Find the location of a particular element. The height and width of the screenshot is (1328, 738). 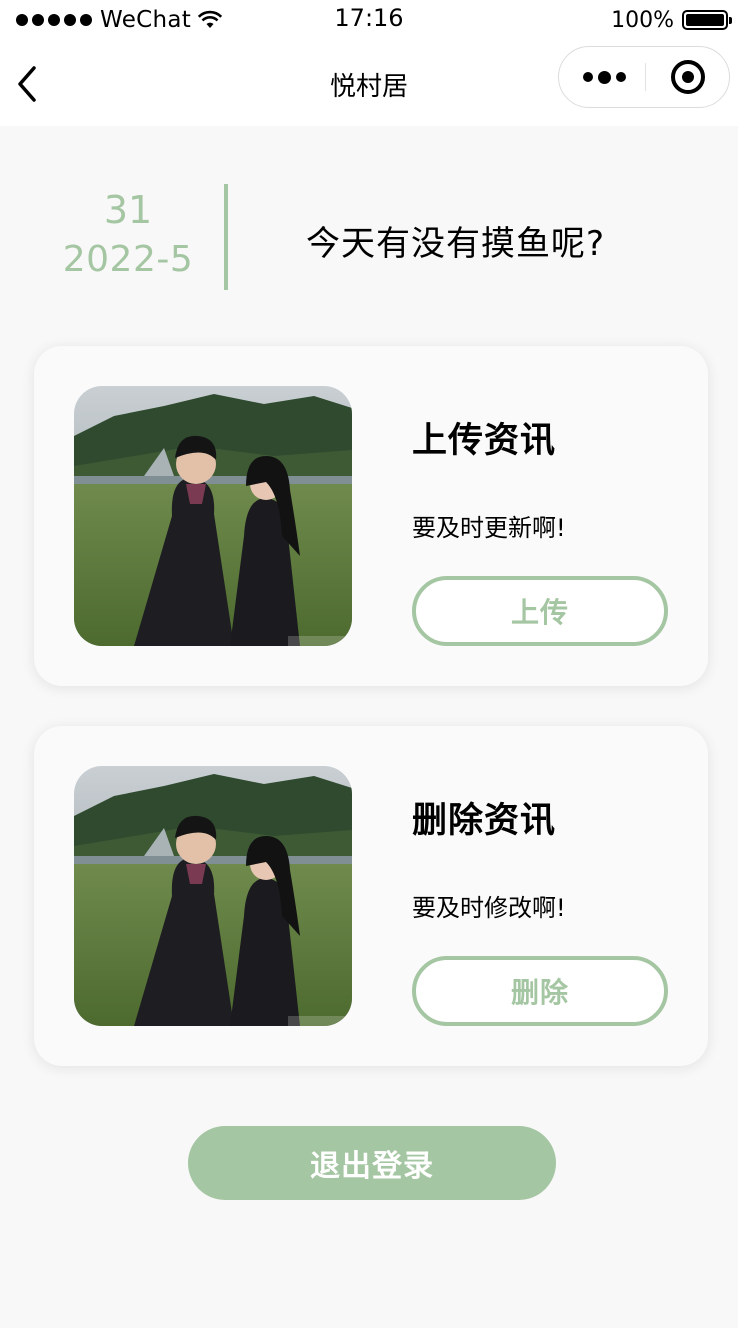

greeting-text: 今天有没有摸鱼呢? is located at coordinates (456, 244).